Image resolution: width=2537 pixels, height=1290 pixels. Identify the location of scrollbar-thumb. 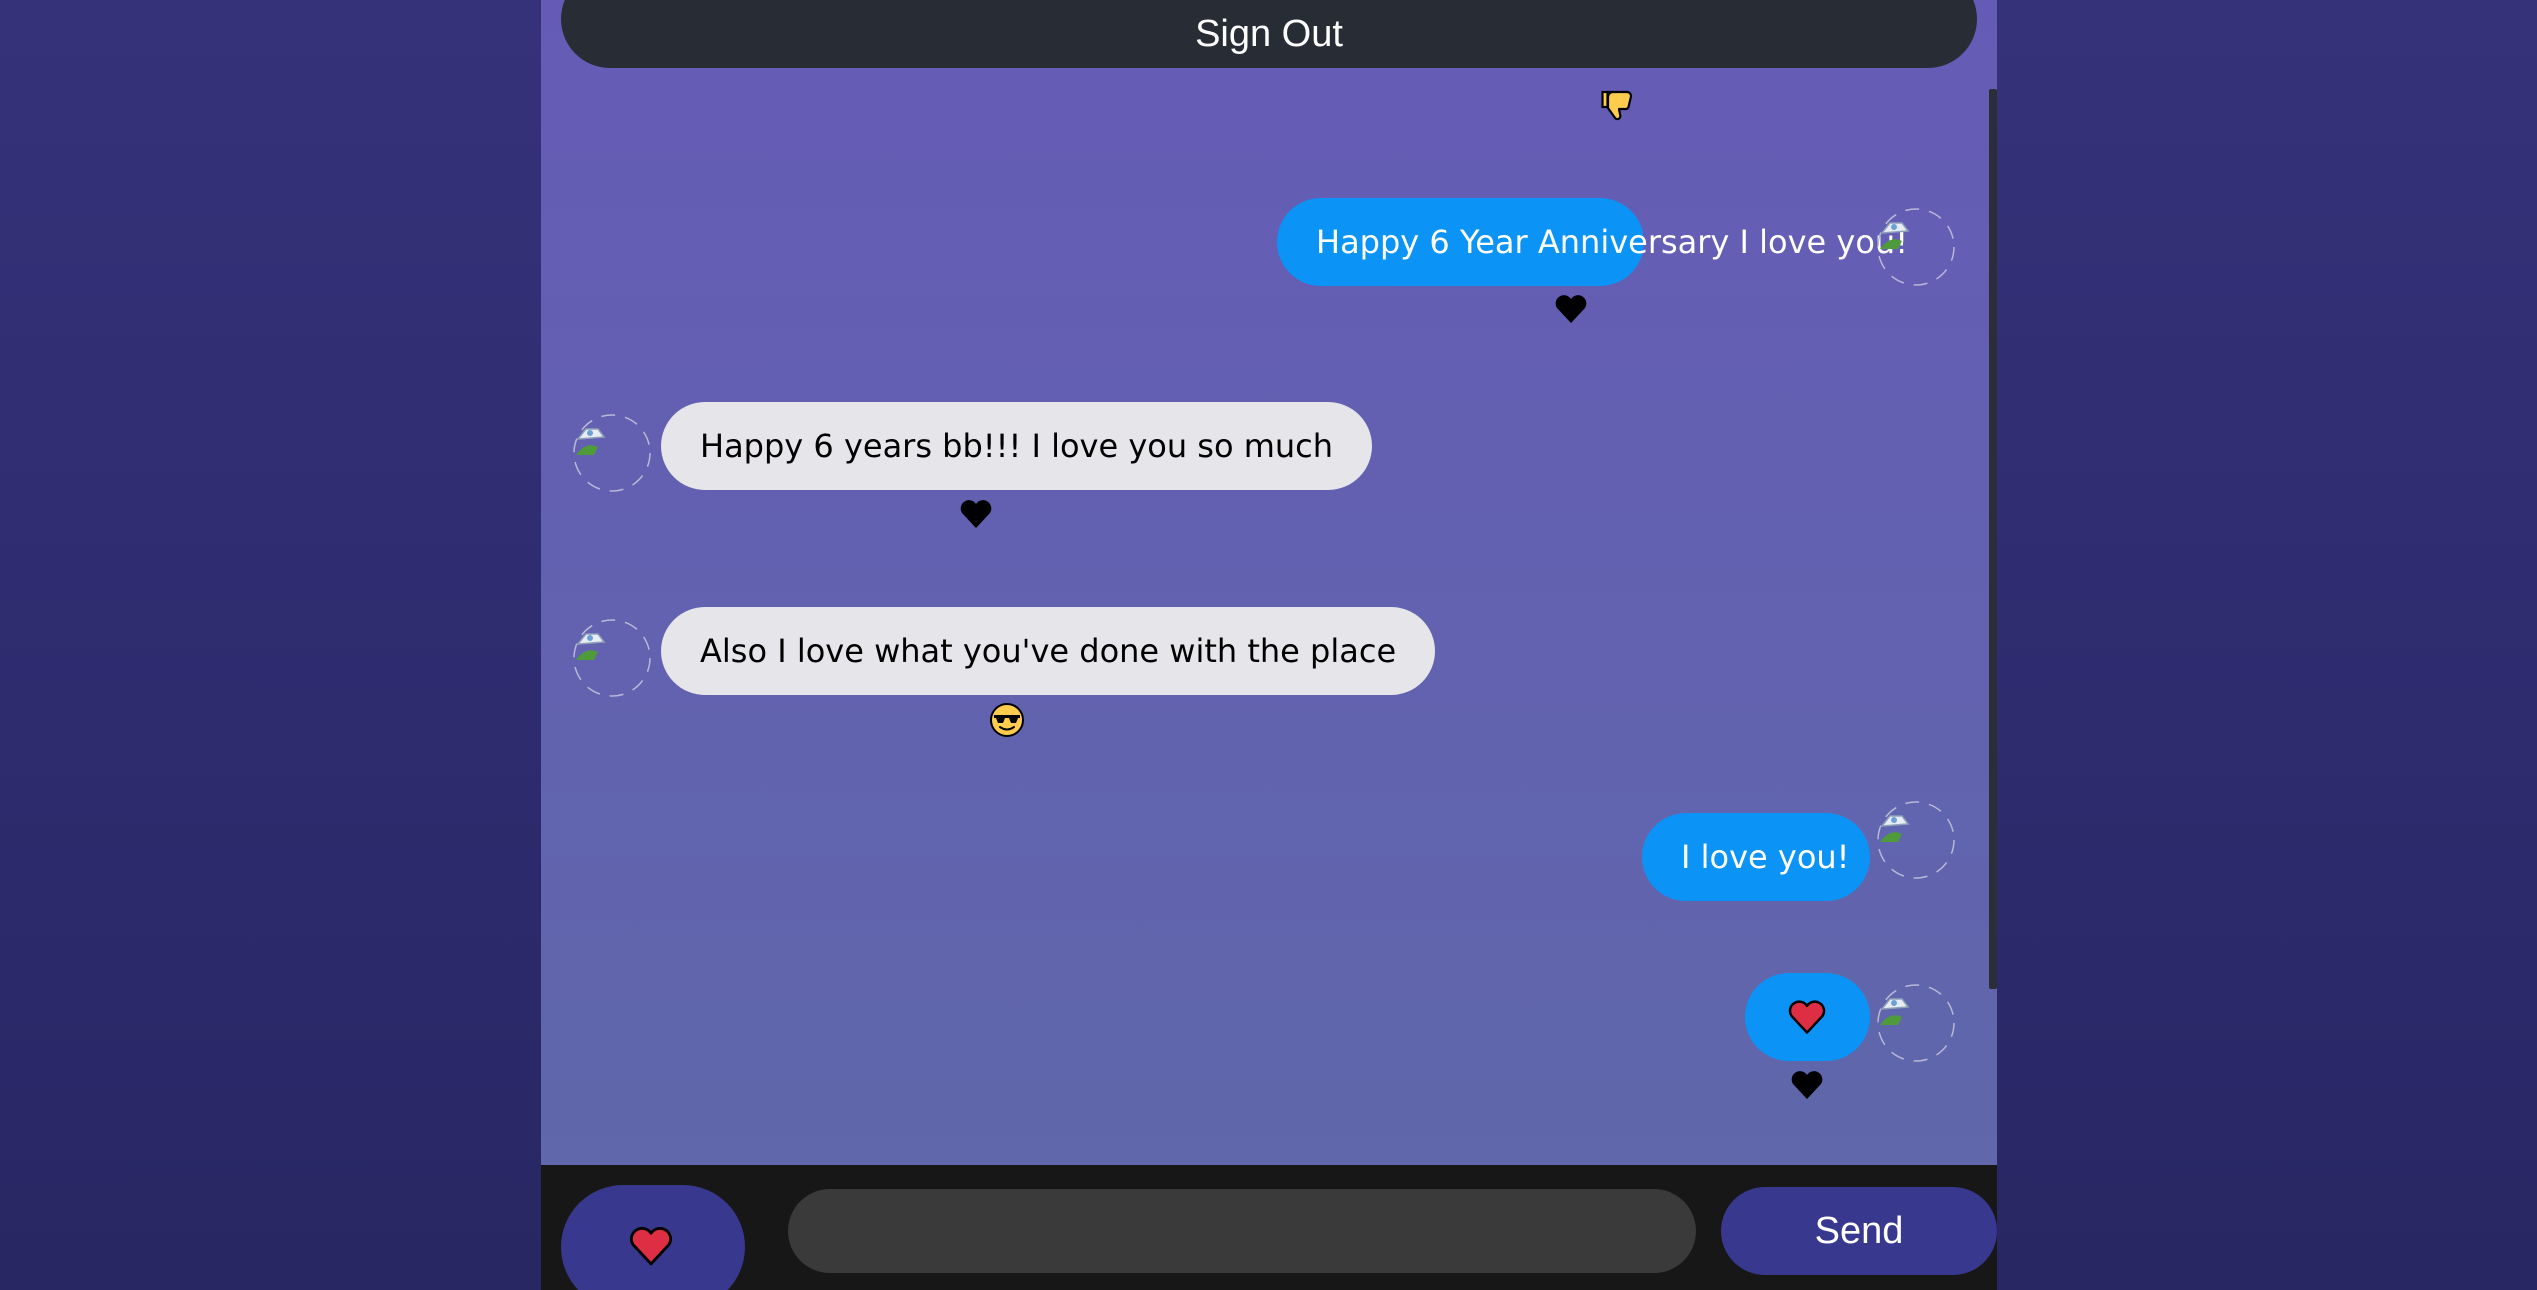
(1993, 539).